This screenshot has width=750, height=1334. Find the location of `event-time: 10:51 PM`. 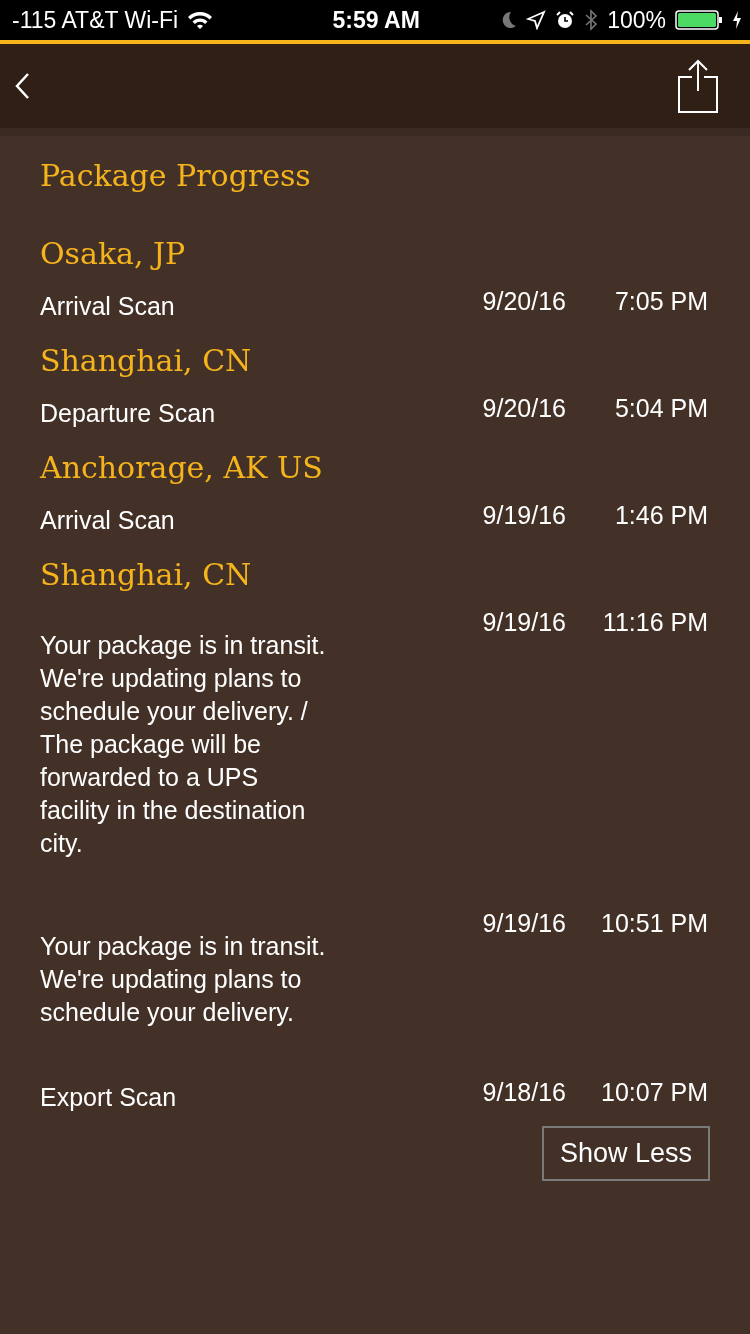

event-time: 10:51 PM is located at coordinates (654, 923).